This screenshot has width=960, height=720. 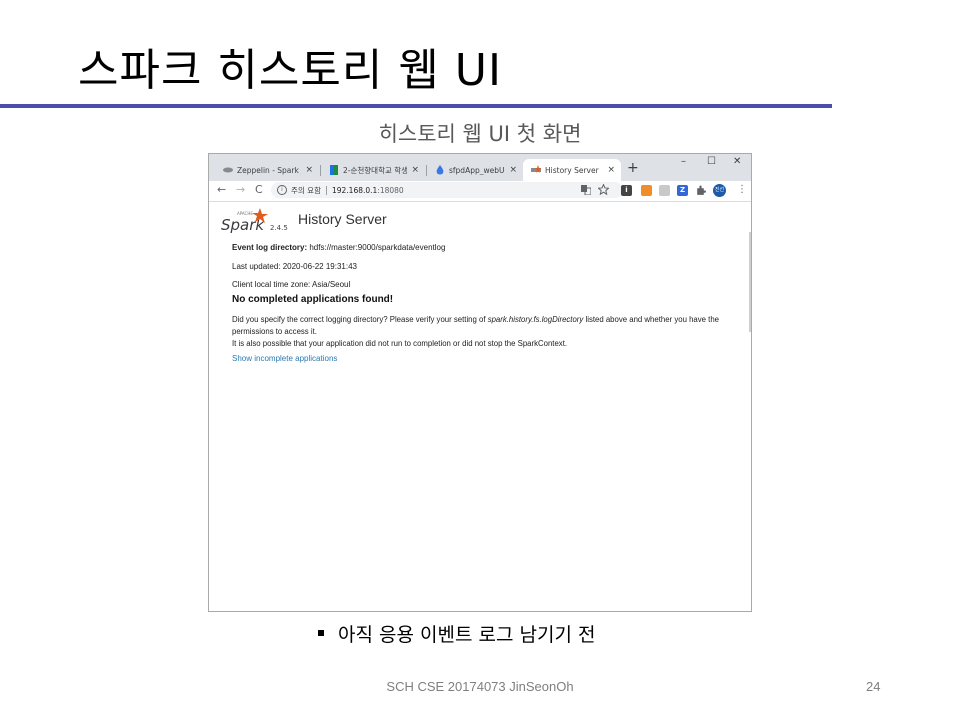 What do you see at coordinates (284, 358) in the screenshot?
I see `show-incomplete-link: Show incomplete applications` at bounding box center [284, 358].